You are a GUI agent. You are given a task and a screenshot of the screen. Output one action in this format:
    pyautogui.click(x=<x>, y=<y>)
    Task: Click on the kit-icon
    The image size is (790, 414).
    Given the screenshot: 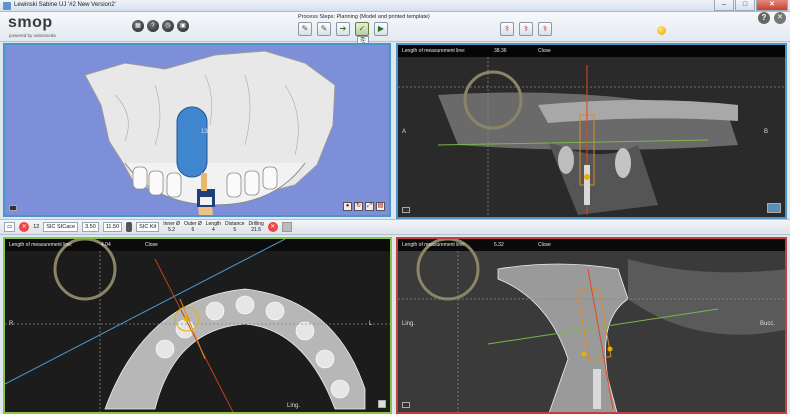 What is the action you would take?
    pyautogui.click(x=129, y=227)
    